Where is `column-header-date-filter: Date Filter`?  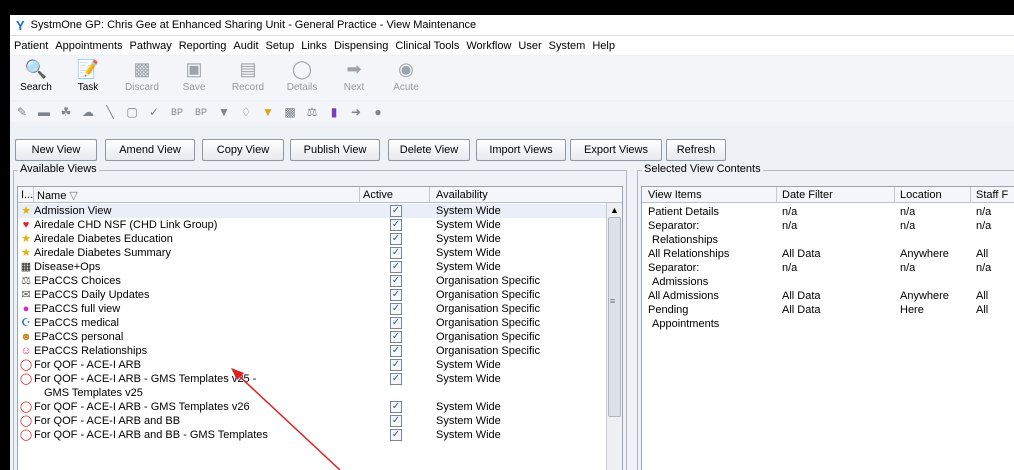
column-header-date-filter: Date Filter is located at coordinates (807, 195).